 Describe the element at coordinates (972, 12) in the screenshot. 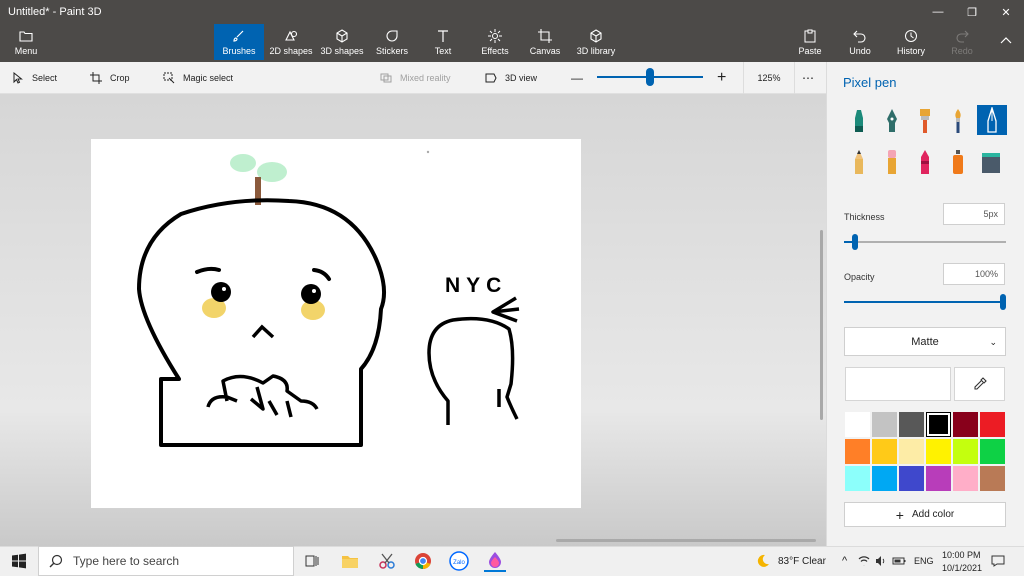

I see `maximize-button: ❐` at that location.